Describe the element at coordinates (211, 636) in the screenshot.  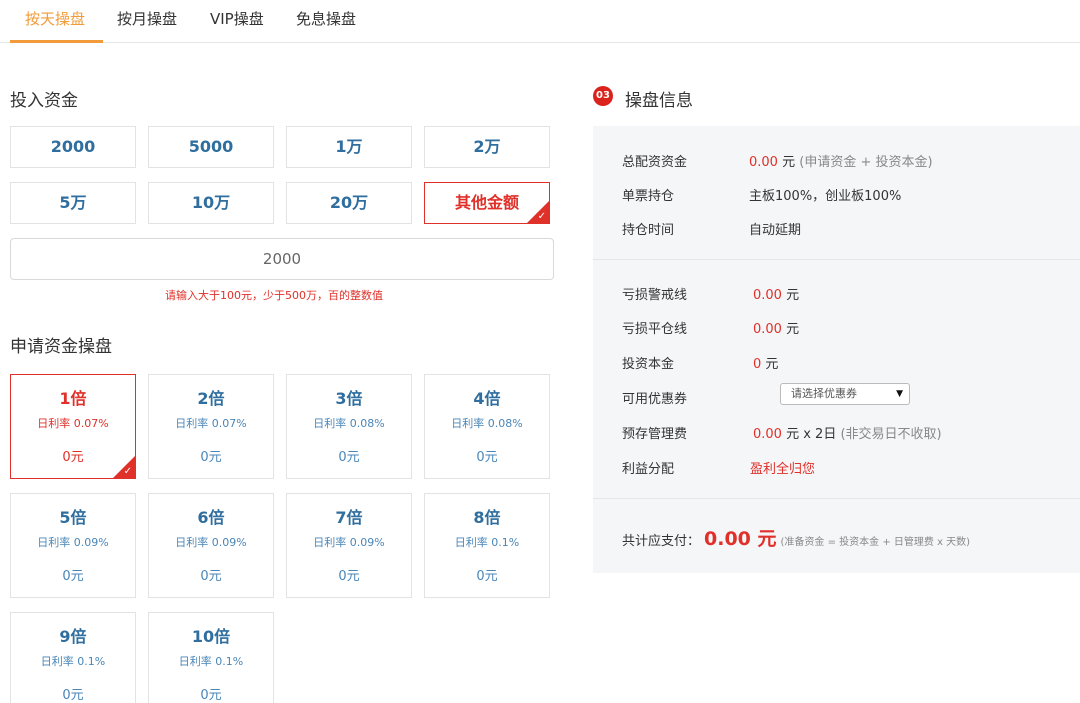
I see `leverage-multiple: 10倍` at that location.